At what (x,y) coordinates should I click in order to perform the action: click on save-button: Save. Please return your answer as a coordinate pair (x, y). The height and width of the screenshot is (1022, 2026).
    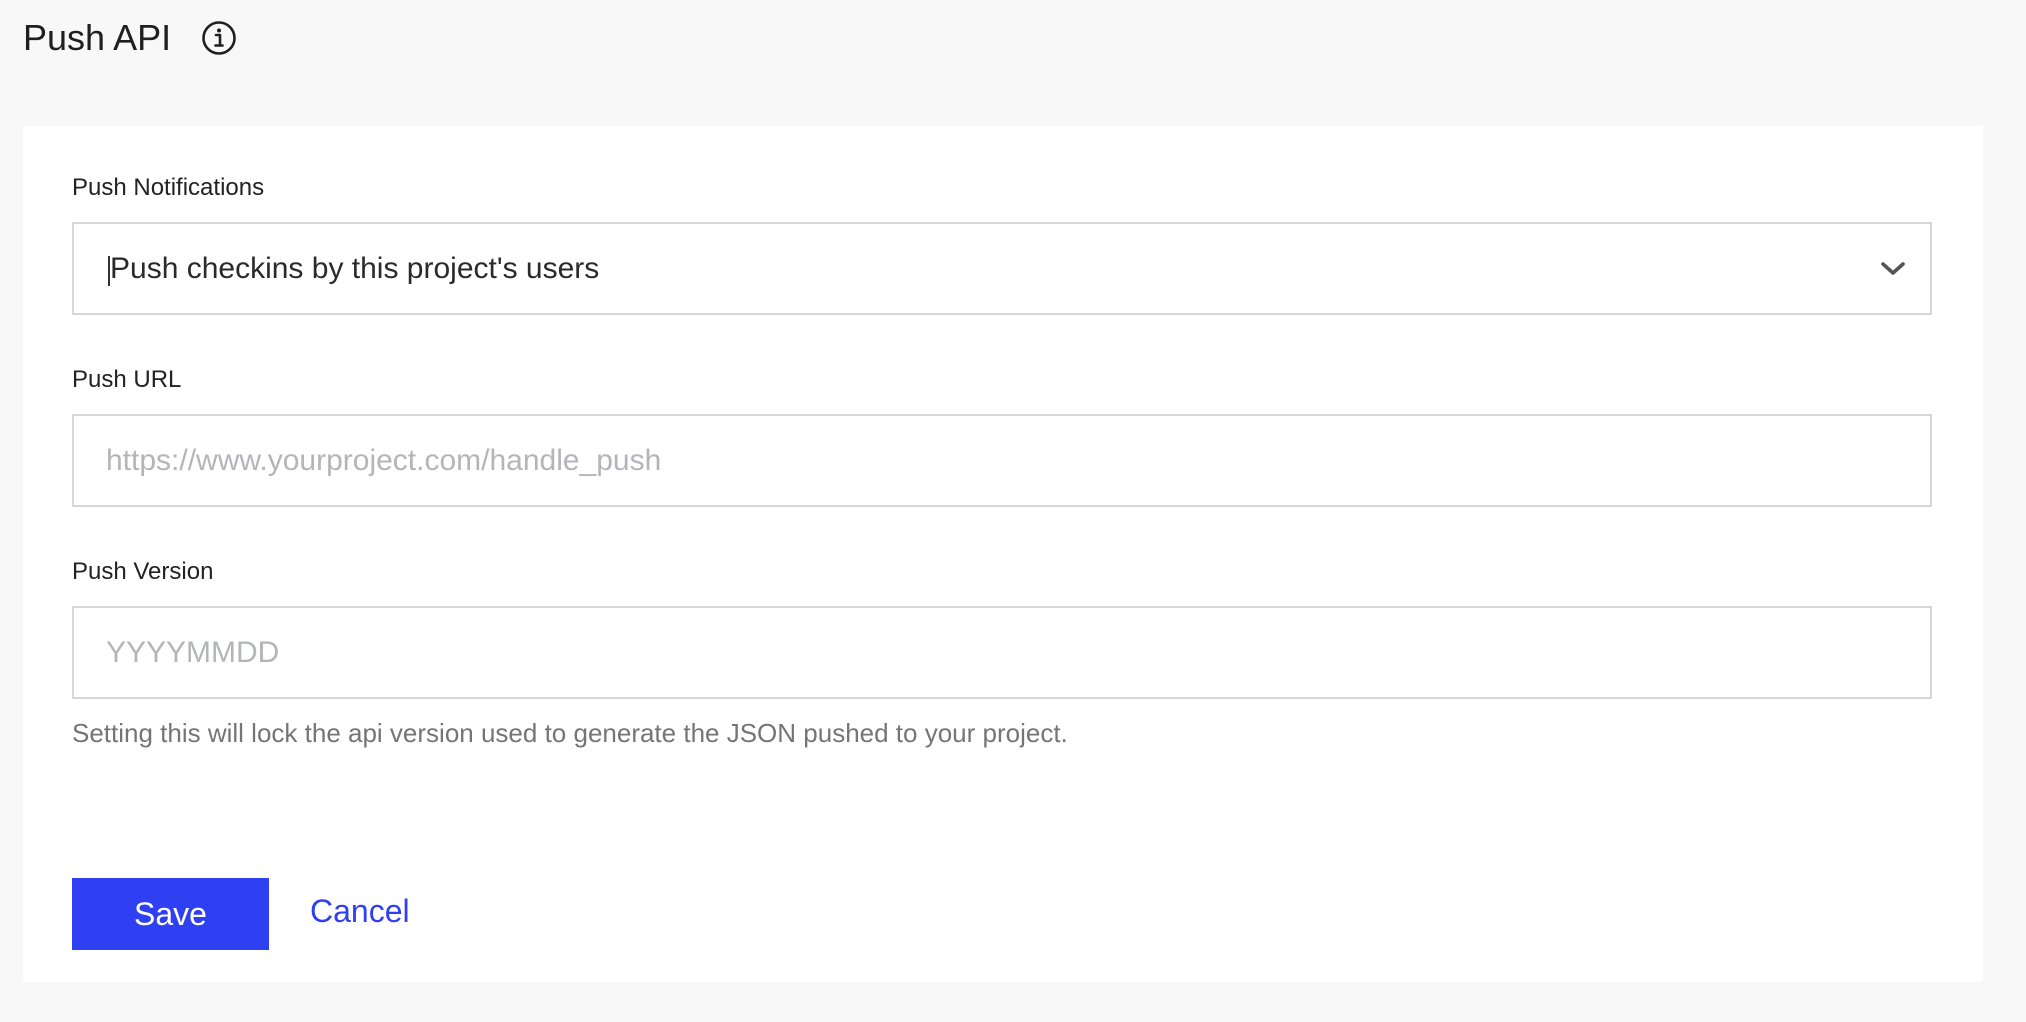
    Looking at the image, I should click on (170, 914).